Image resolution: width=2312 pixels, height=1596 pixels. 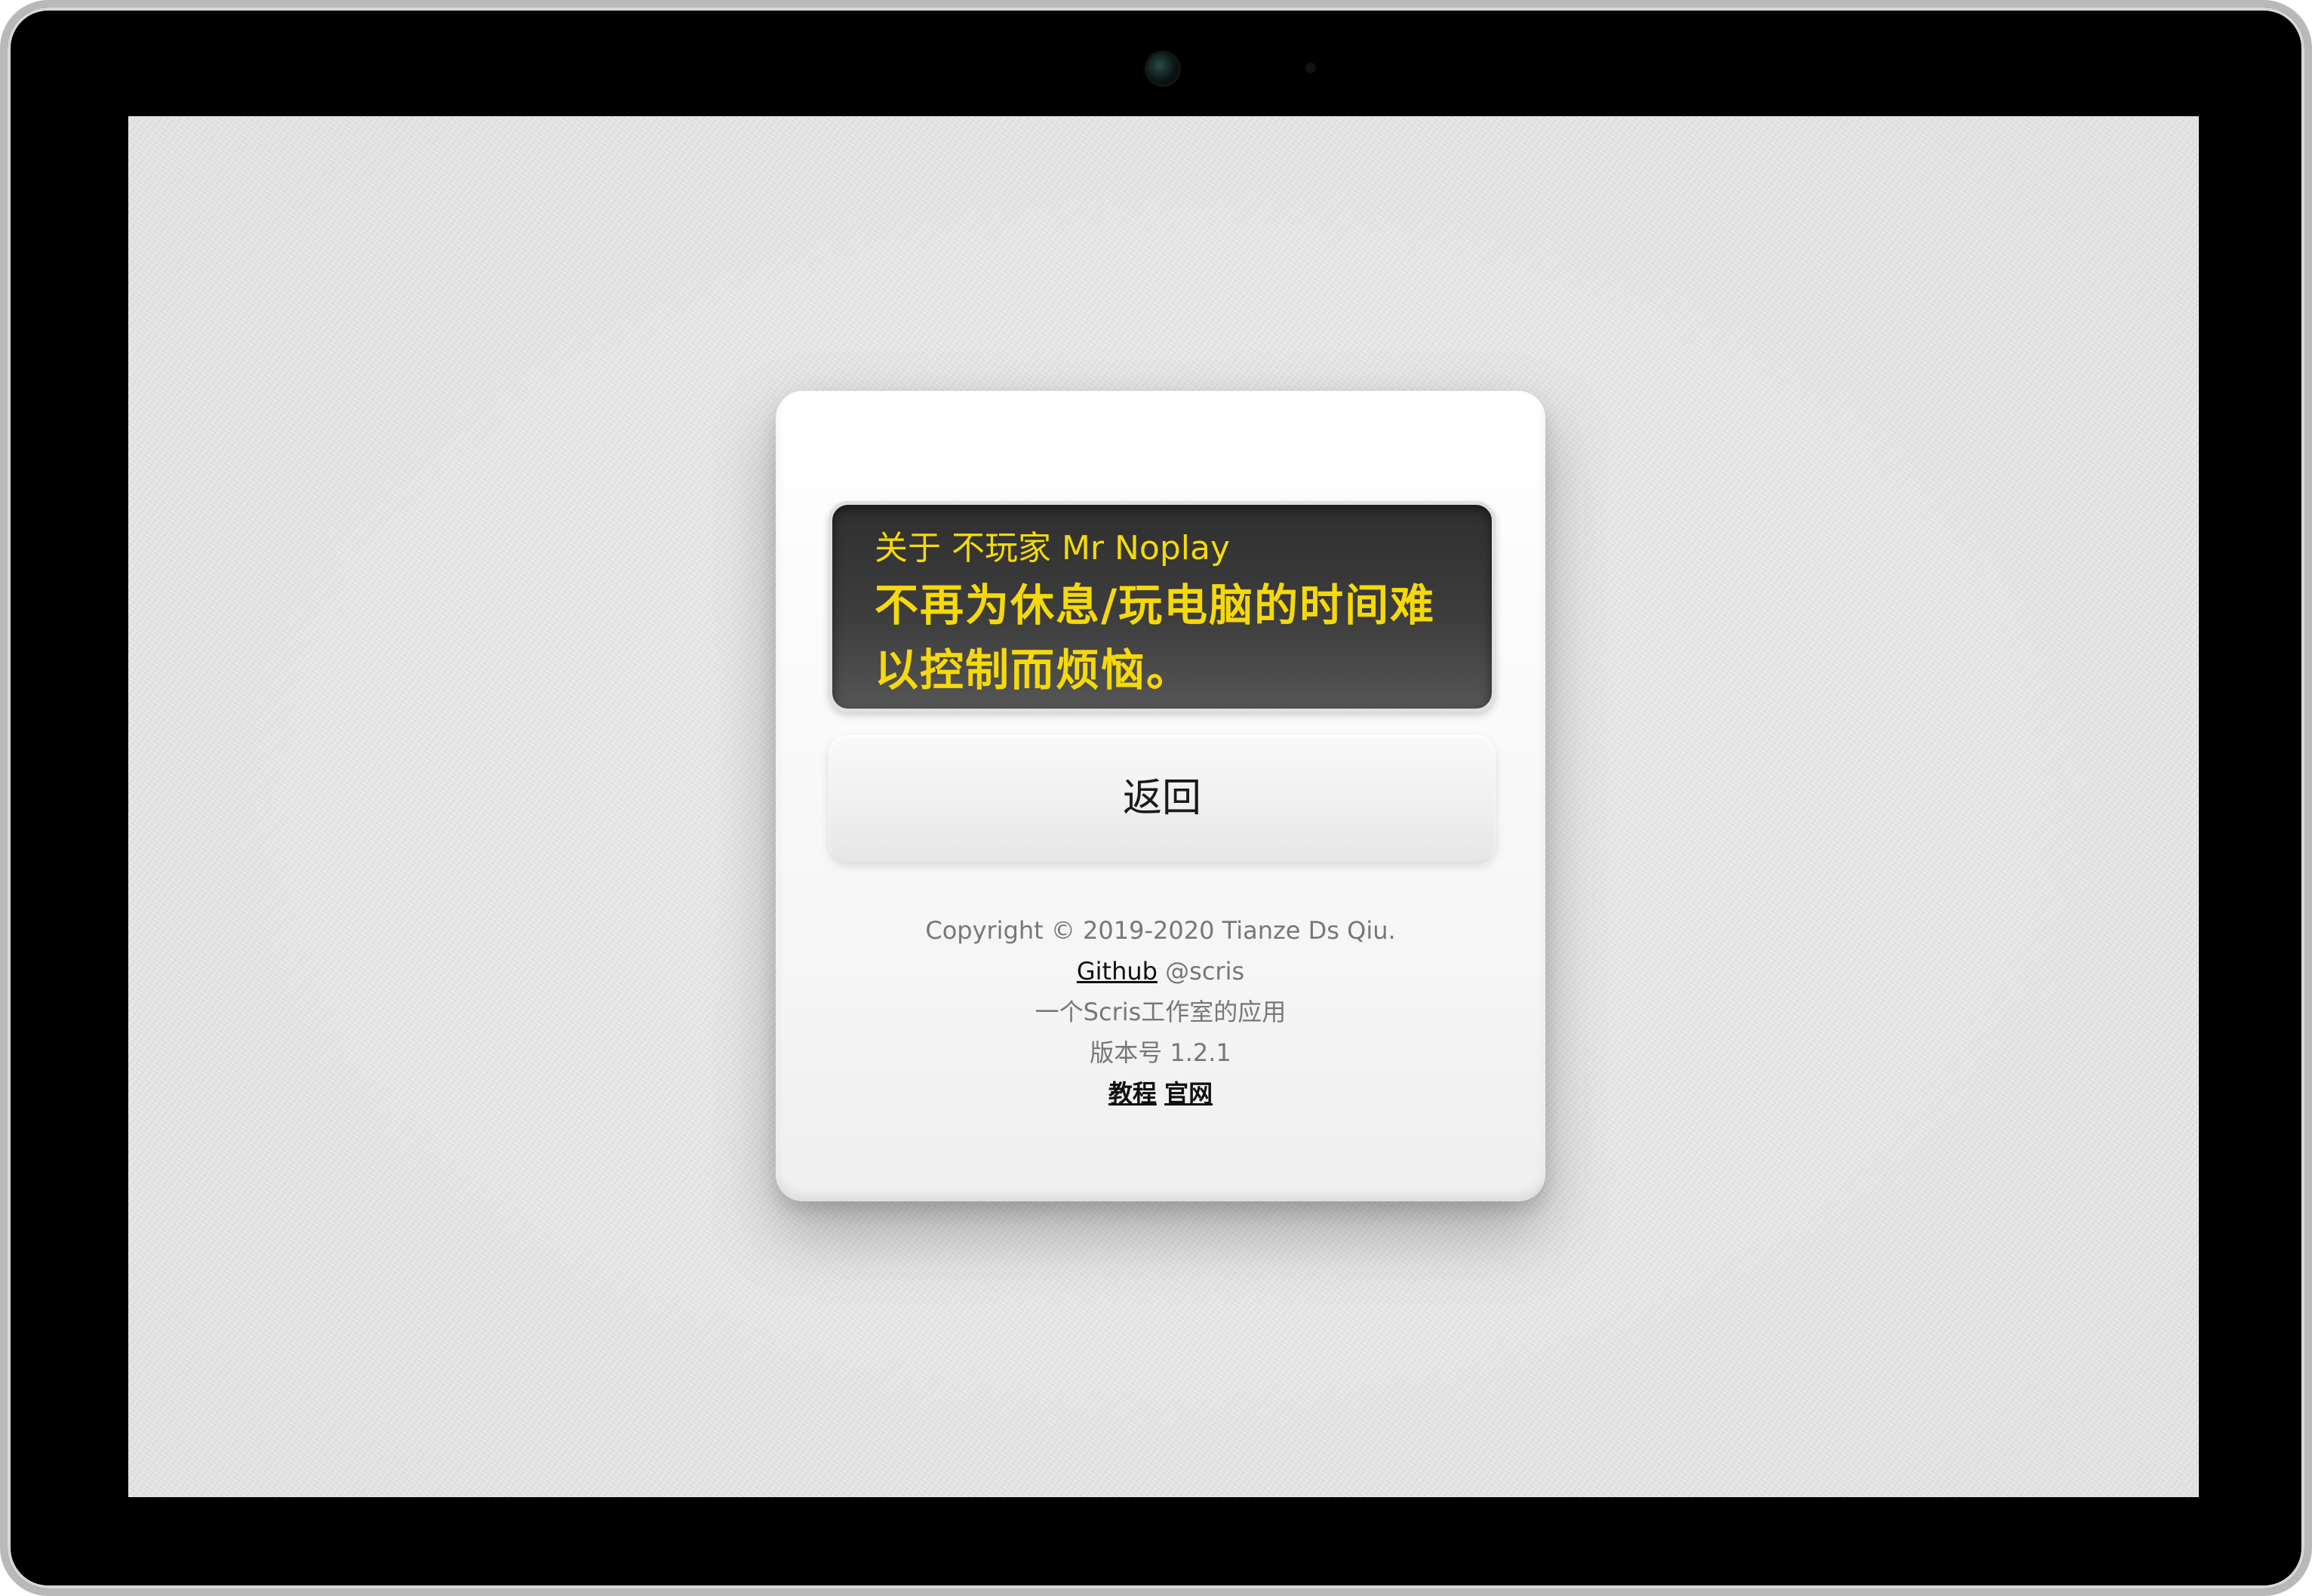 What do you see at coordinates (1133, 1093) in the screenshot?
I see `tutorial-link: 教程` at bounding box center [1133, 1093].